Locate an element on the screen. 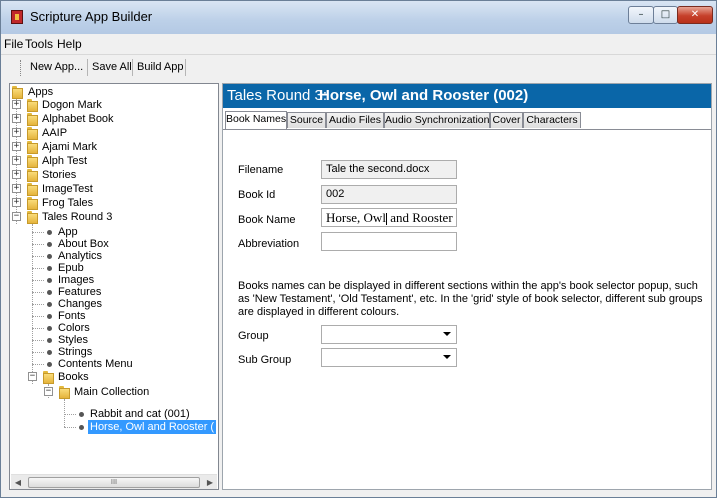 The width and height of the screenshot is (717, 498). scroll-thumb: III is located at coordinates (114, 482).